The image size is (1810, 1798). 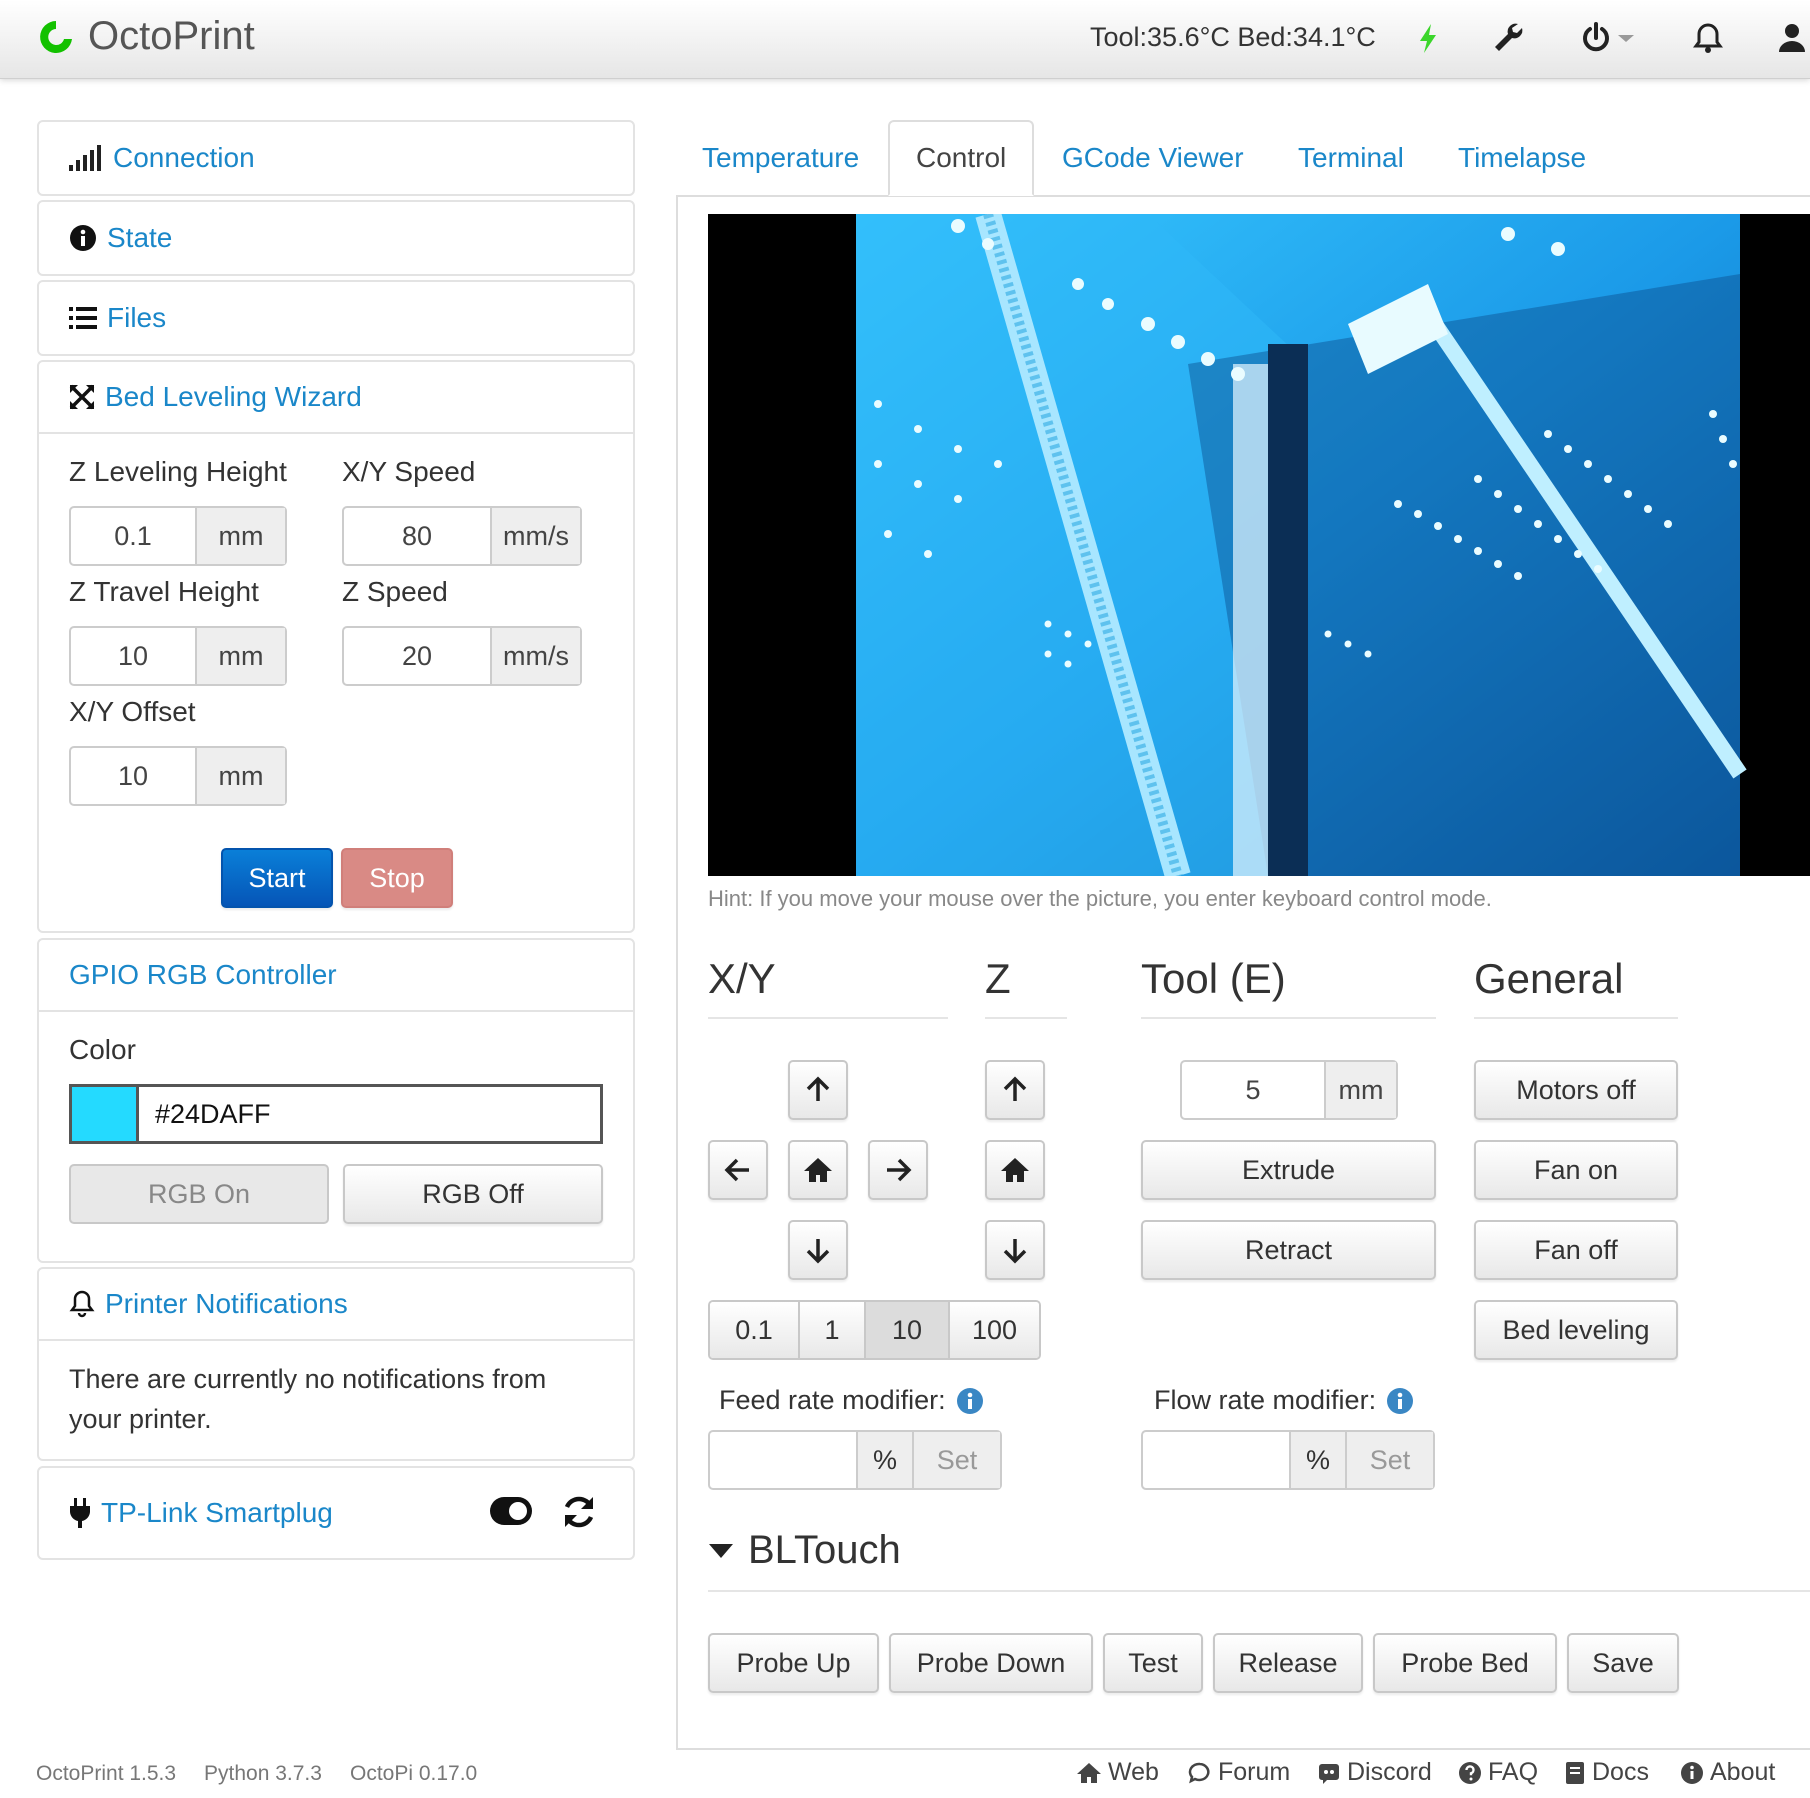 I want to click on state-panel: State, so click(x=336, y=238).